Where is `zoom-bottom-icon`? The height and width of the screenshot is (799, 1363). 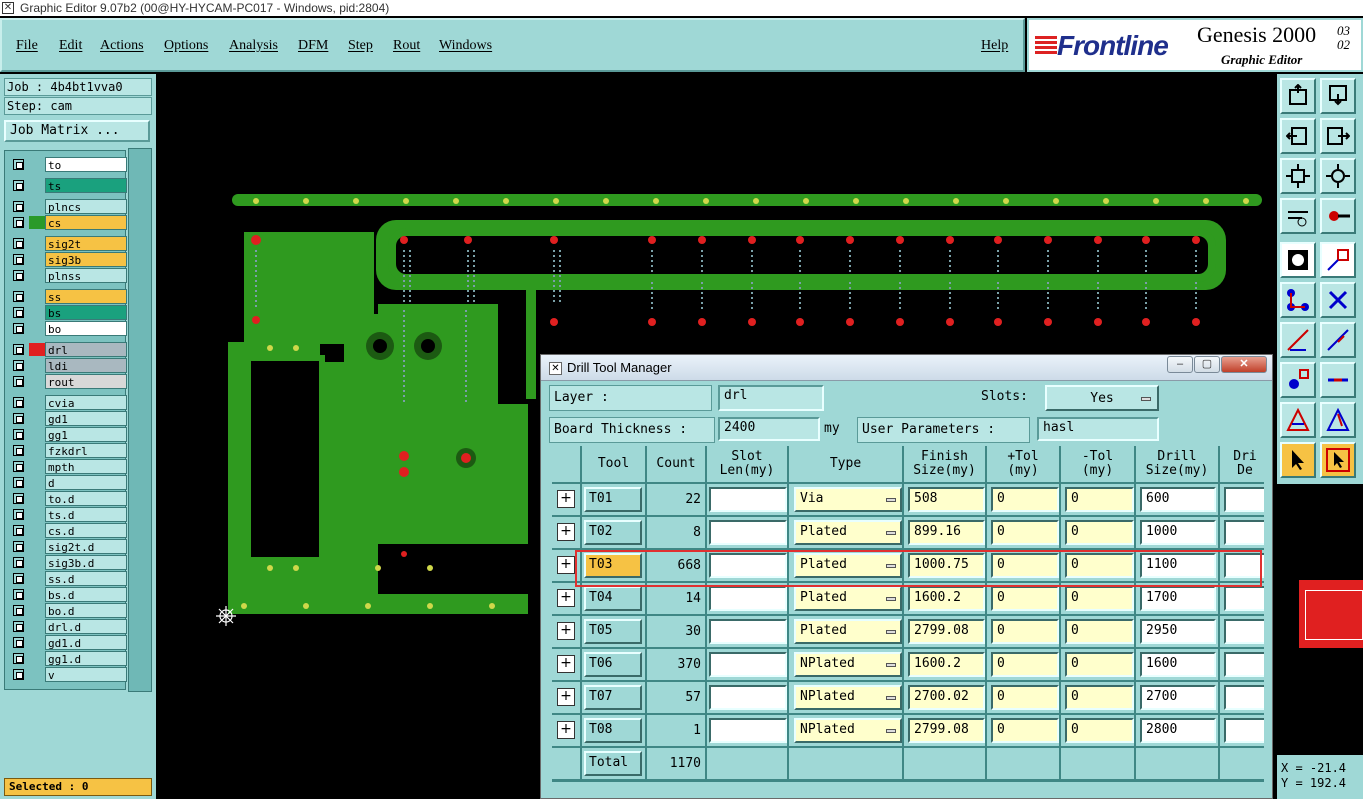
zoom-bottom-icon is located at coordinates (1338, 96).